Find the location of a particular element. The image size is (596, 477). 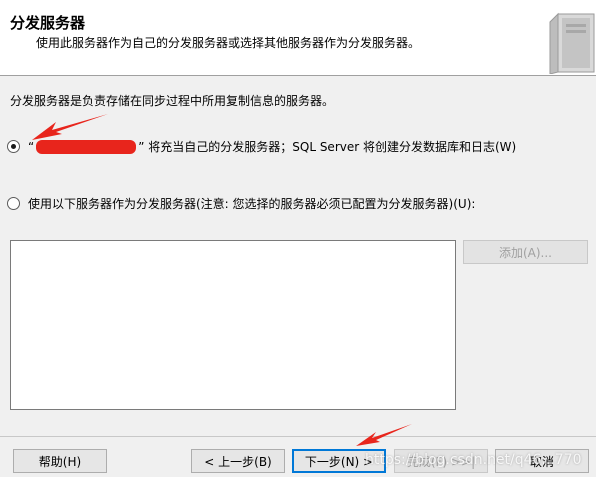

radio-self-distributor is located at coordinates (13, 146).